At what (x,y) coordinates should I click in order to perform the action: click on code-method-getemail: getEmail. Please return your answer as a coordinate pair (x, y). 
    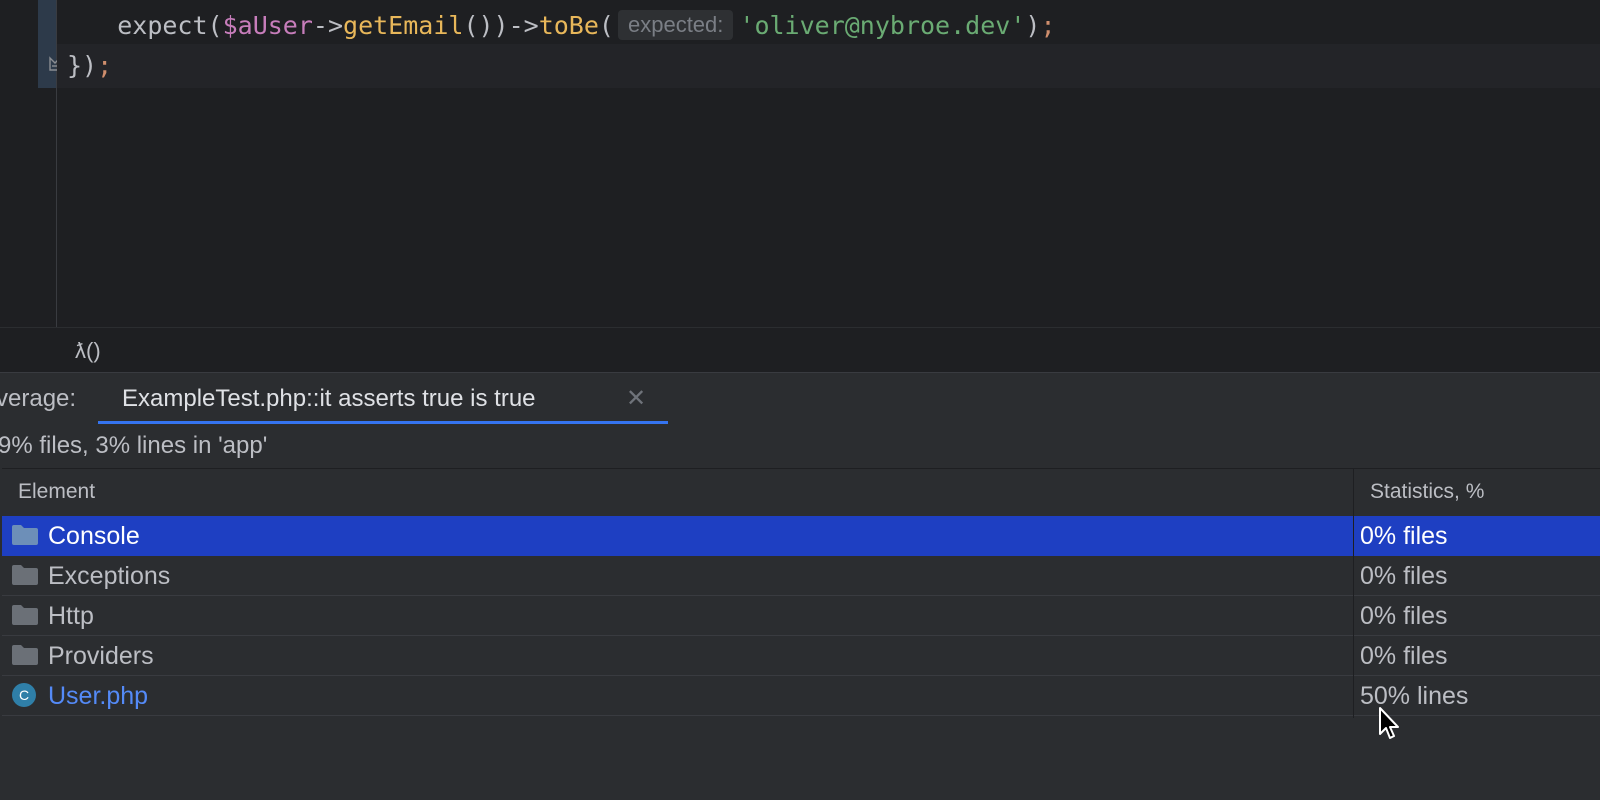
    Looking at the image, I should click on (403, 25).